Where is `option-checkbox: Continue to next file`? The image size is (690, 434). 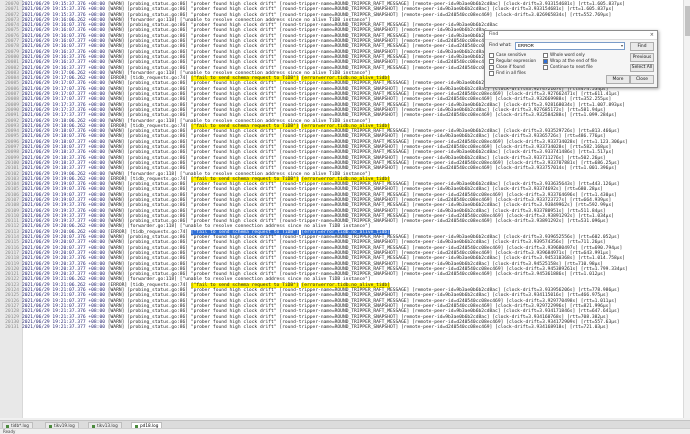 option-checkbox: Continue to next file is located at coordinates (568, 67).